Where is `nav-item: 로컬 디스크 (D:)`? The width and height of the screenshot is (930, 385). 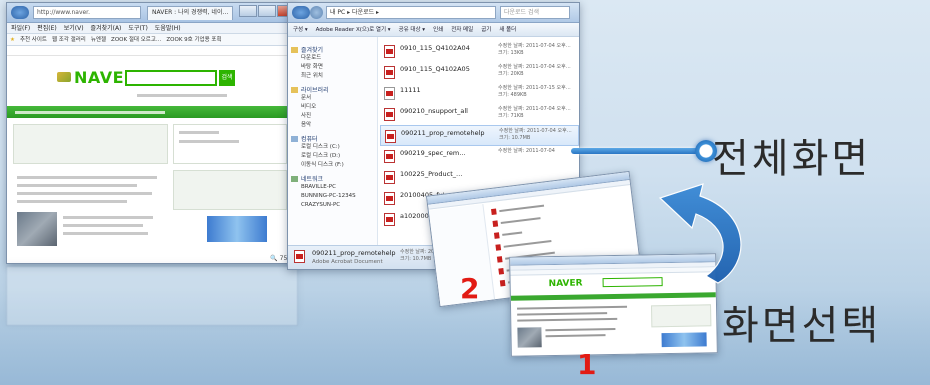
nav-item: 로컬 디스크 (D:) is located at coordinates (337, 156).